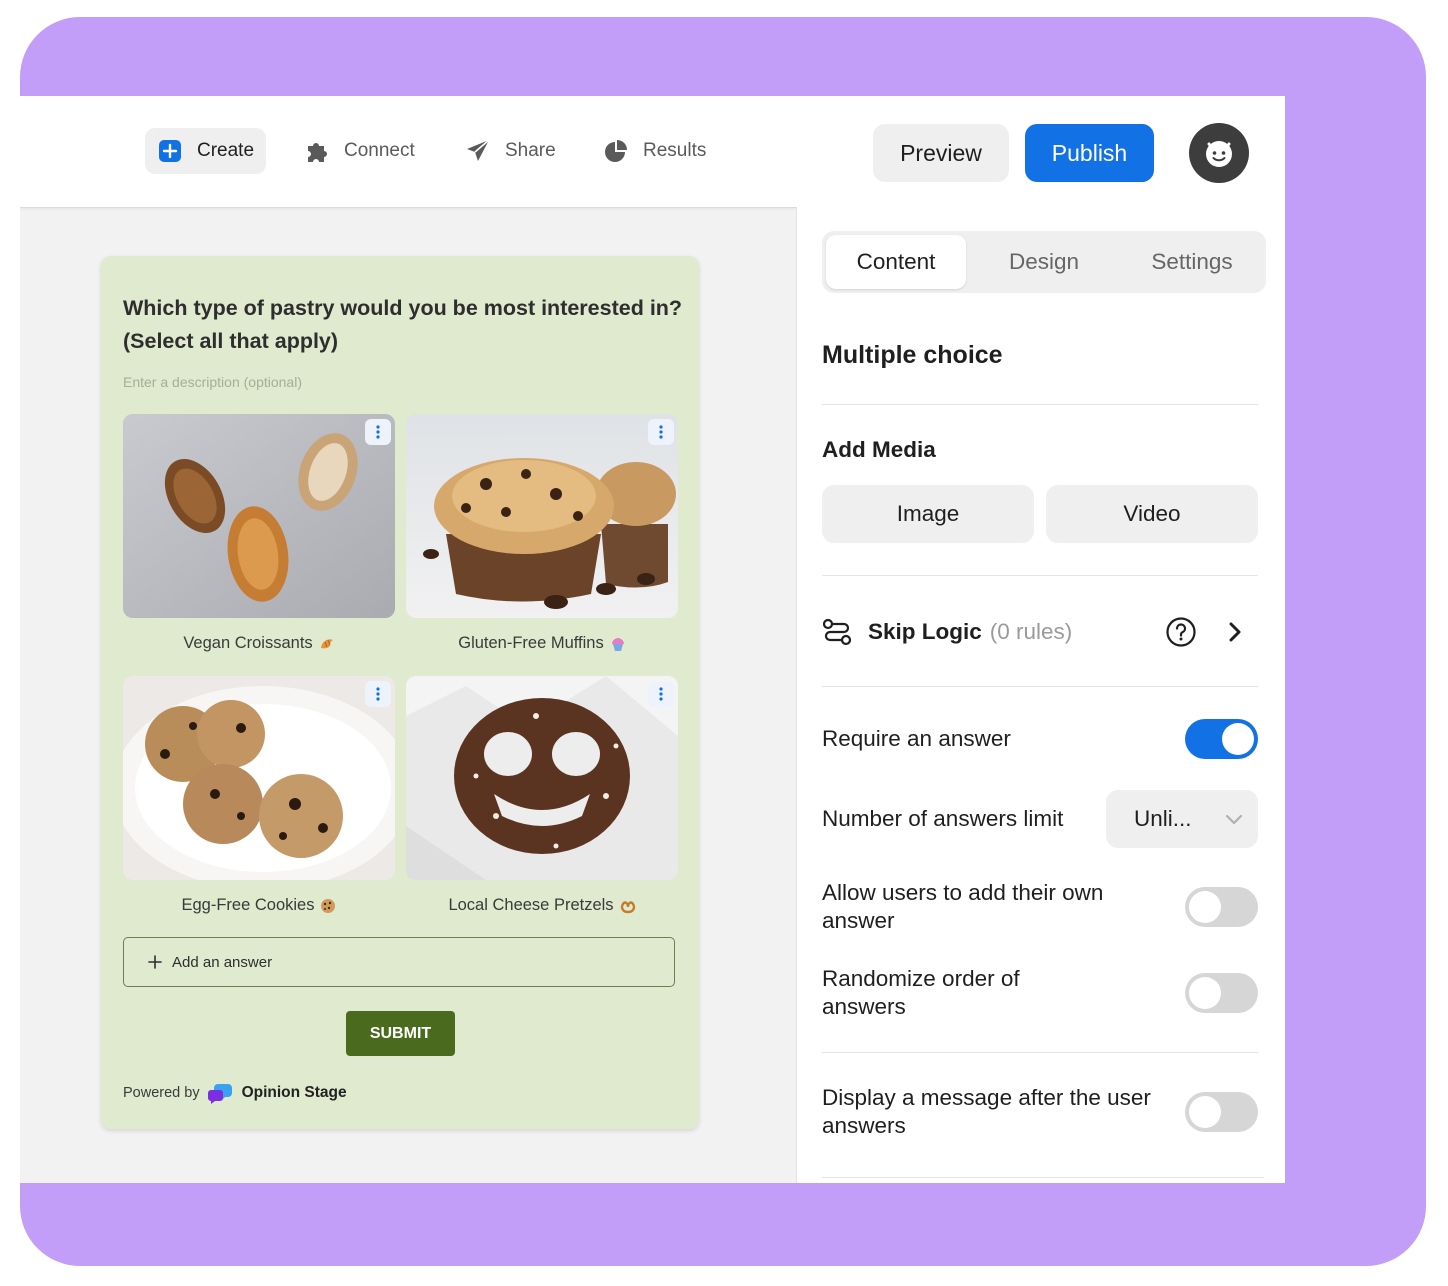  What do you see at coordinates (925, 631) in the screenshot?
I see `skip-logic-label: Skip Logic` at bounding box center [925, 631].